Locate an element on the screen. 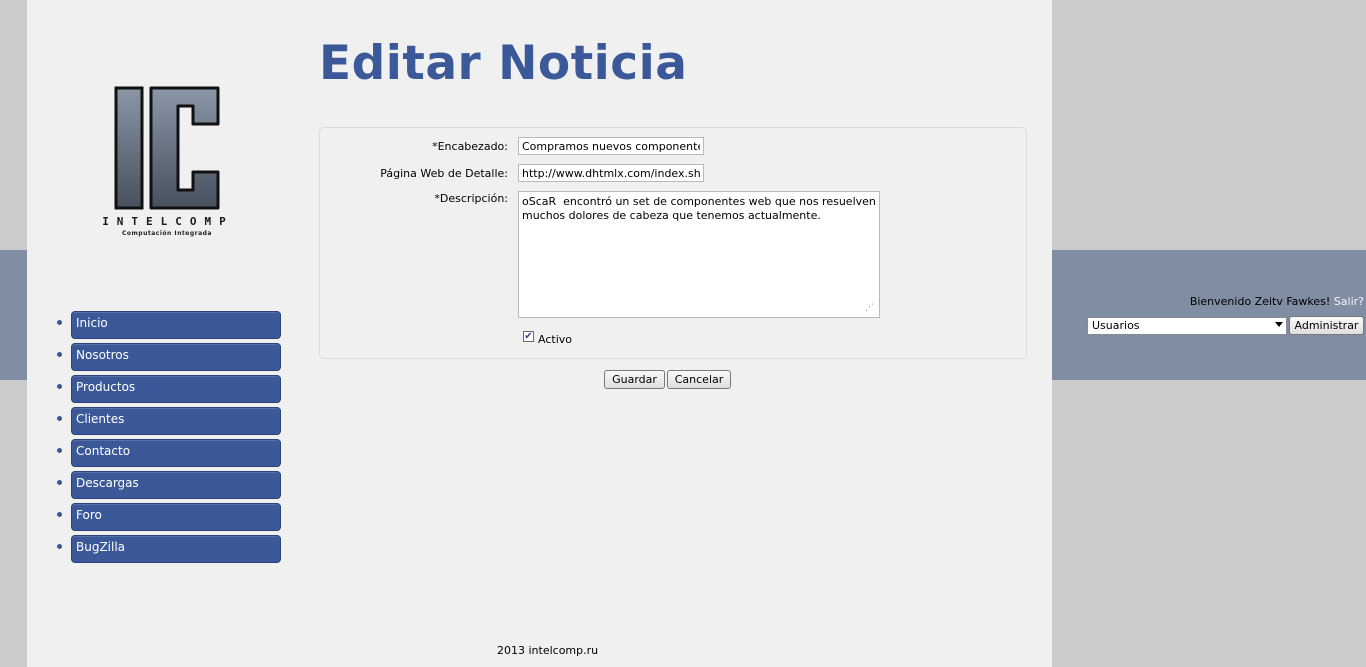 This screenshot has width=1366, height=667. logo-tagline: Computación Integrada is located at coordinates (167, 233).